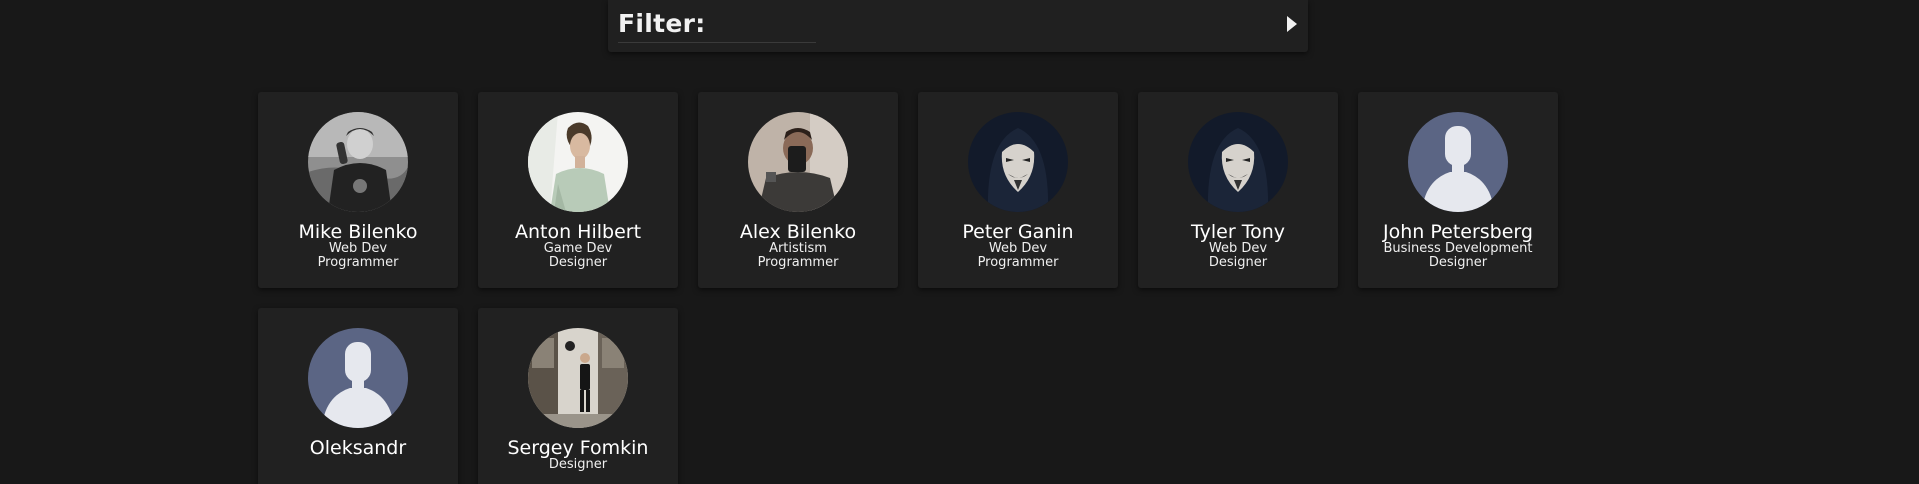  What do you see at coordinates (578, 232) in the screenshot?
I see `person-name: Anton Hilbert` at bounding box center [578, 232].